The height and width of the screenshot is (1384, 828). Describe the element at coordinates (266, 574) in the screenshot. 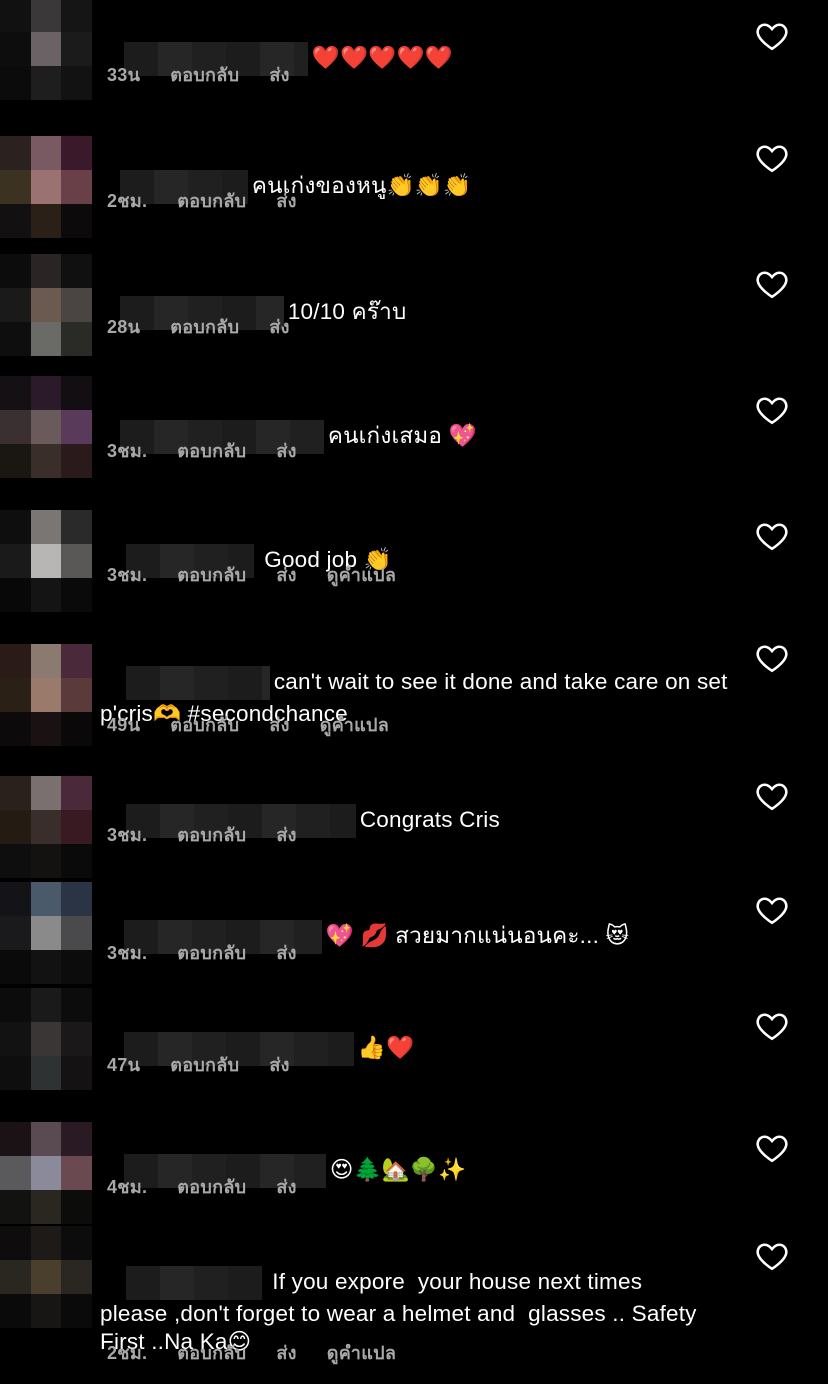

I see `comment-meta: 3ชม. ตอบกลับ ส่ง ดูคำแปล` at that location.